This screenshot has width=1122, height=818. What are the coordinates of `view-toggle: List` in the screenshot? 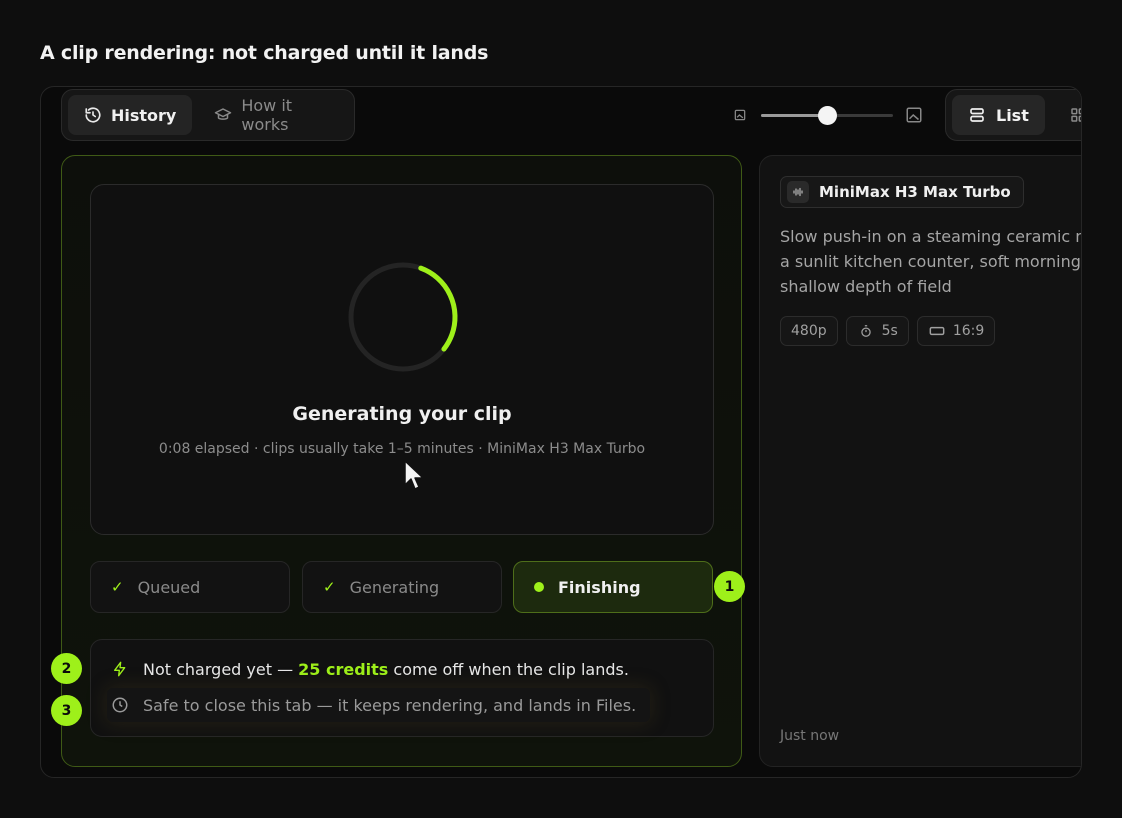 It's located at (1013, 115).